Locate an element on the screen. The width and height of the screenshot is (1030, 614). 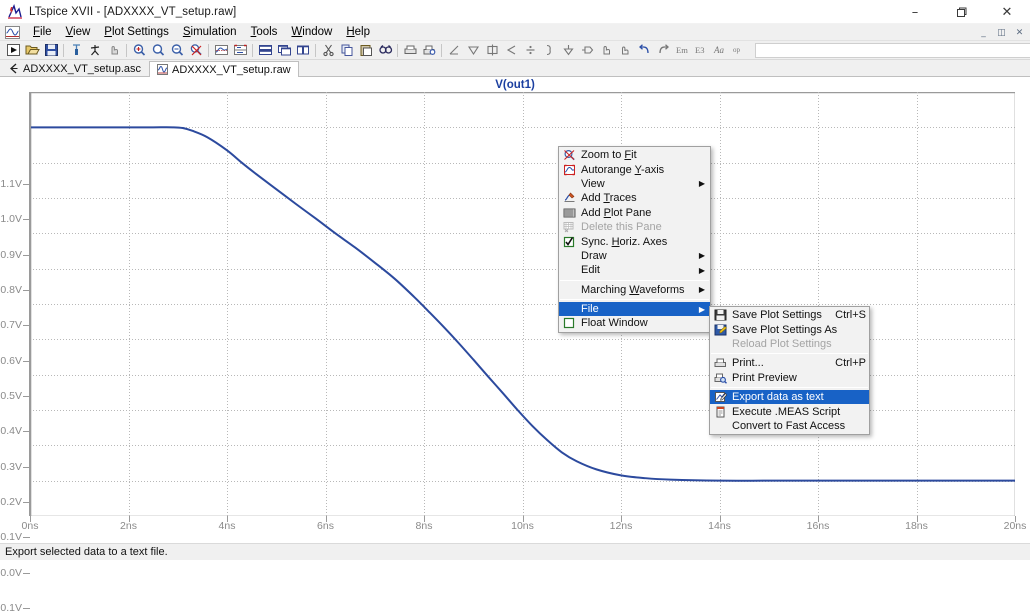
schematic-icon is located at coordinates (13, 68).